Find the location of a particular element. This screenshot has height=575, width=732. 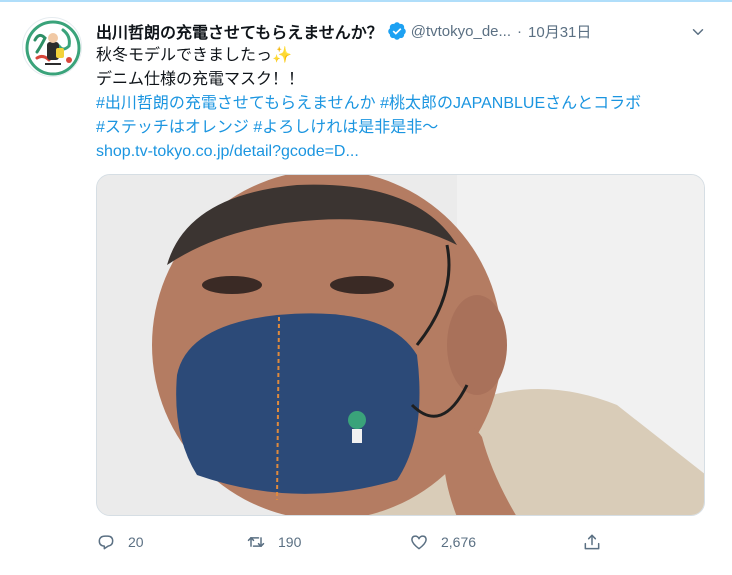

reply-icon is located at coordinates (106, 542).